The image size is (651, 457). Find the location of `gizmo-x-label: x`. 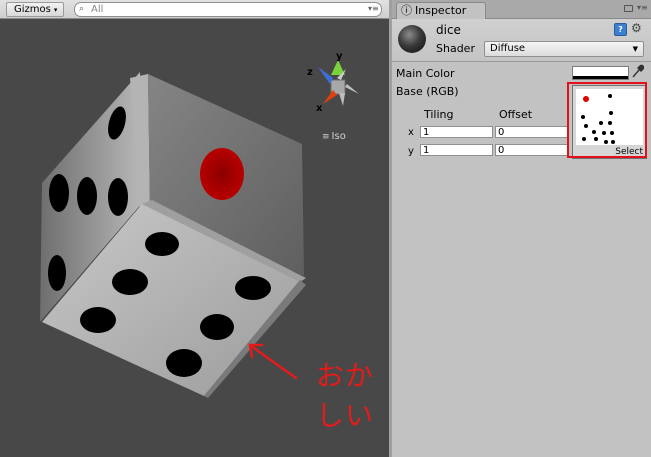

gizmo-x-label: x is located at coordinates (319, 108).